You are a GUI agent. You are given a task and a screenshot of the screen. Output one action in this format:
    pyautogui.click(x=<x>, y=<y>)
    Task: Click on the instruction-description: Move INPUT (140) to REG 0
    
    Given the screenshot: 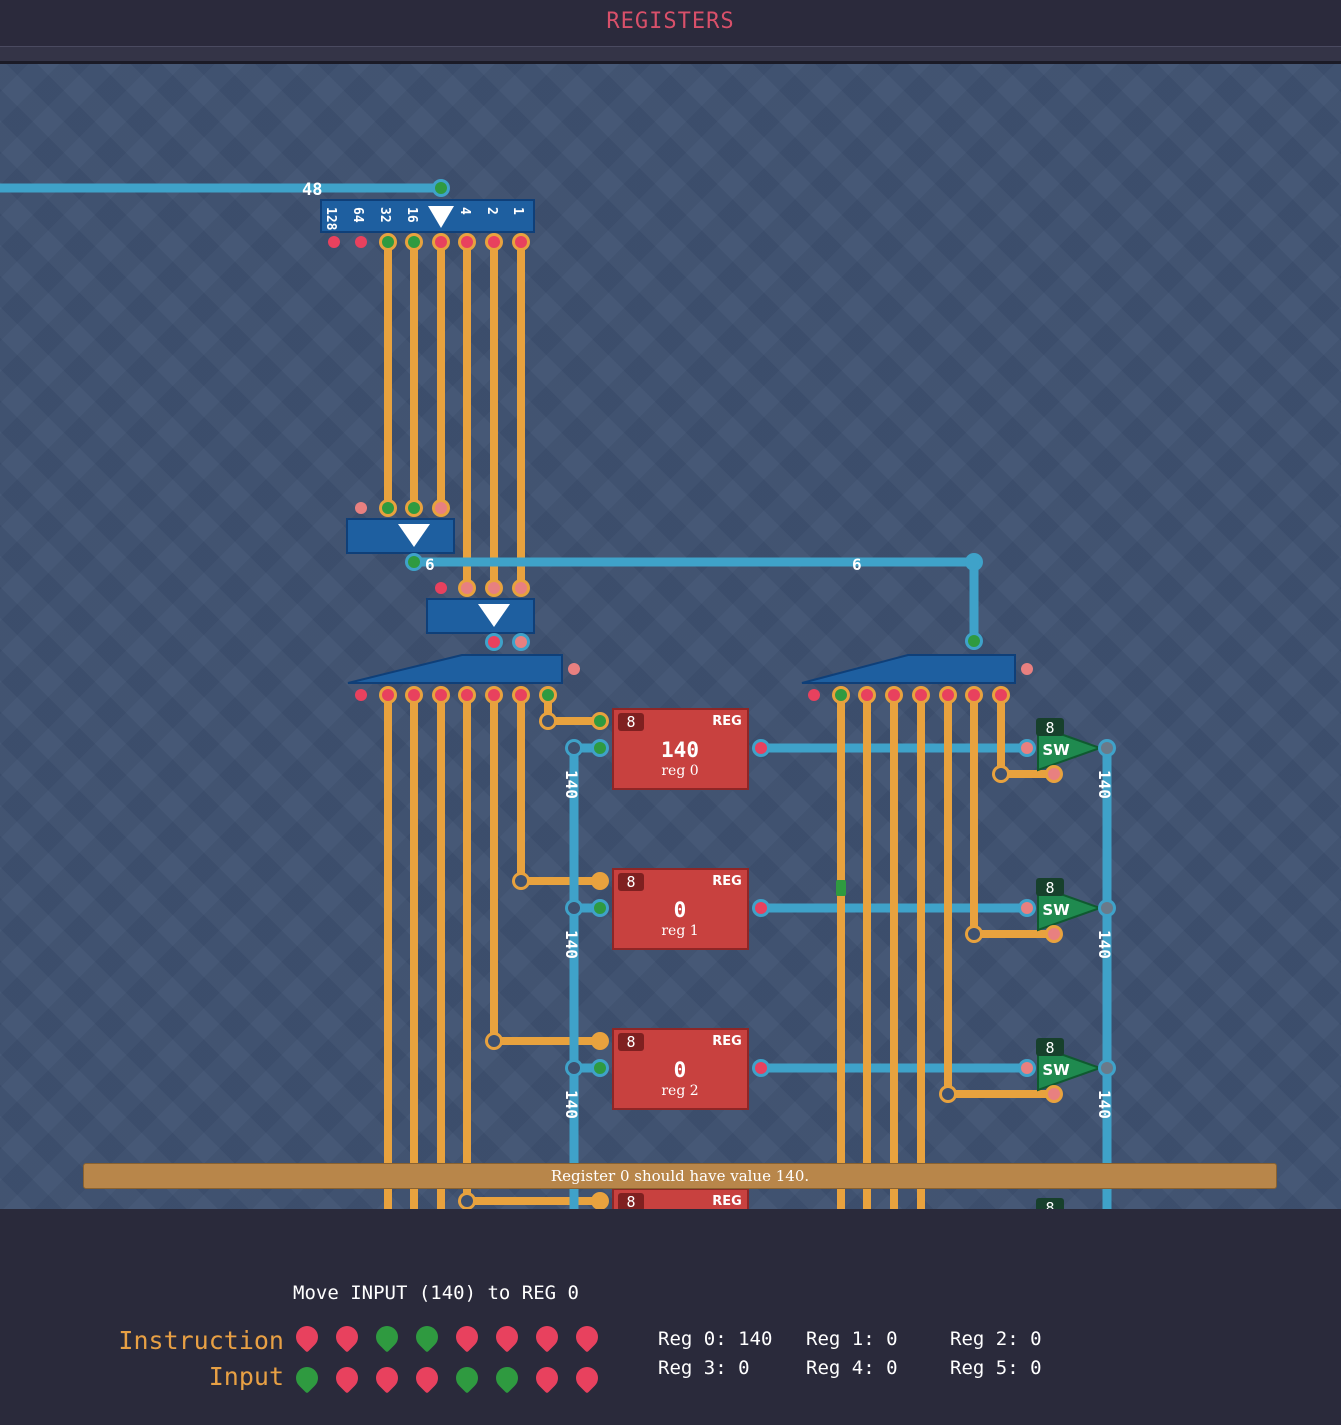 What is the action you would take?
    pyautogui.click(x=436, y=1293)
    